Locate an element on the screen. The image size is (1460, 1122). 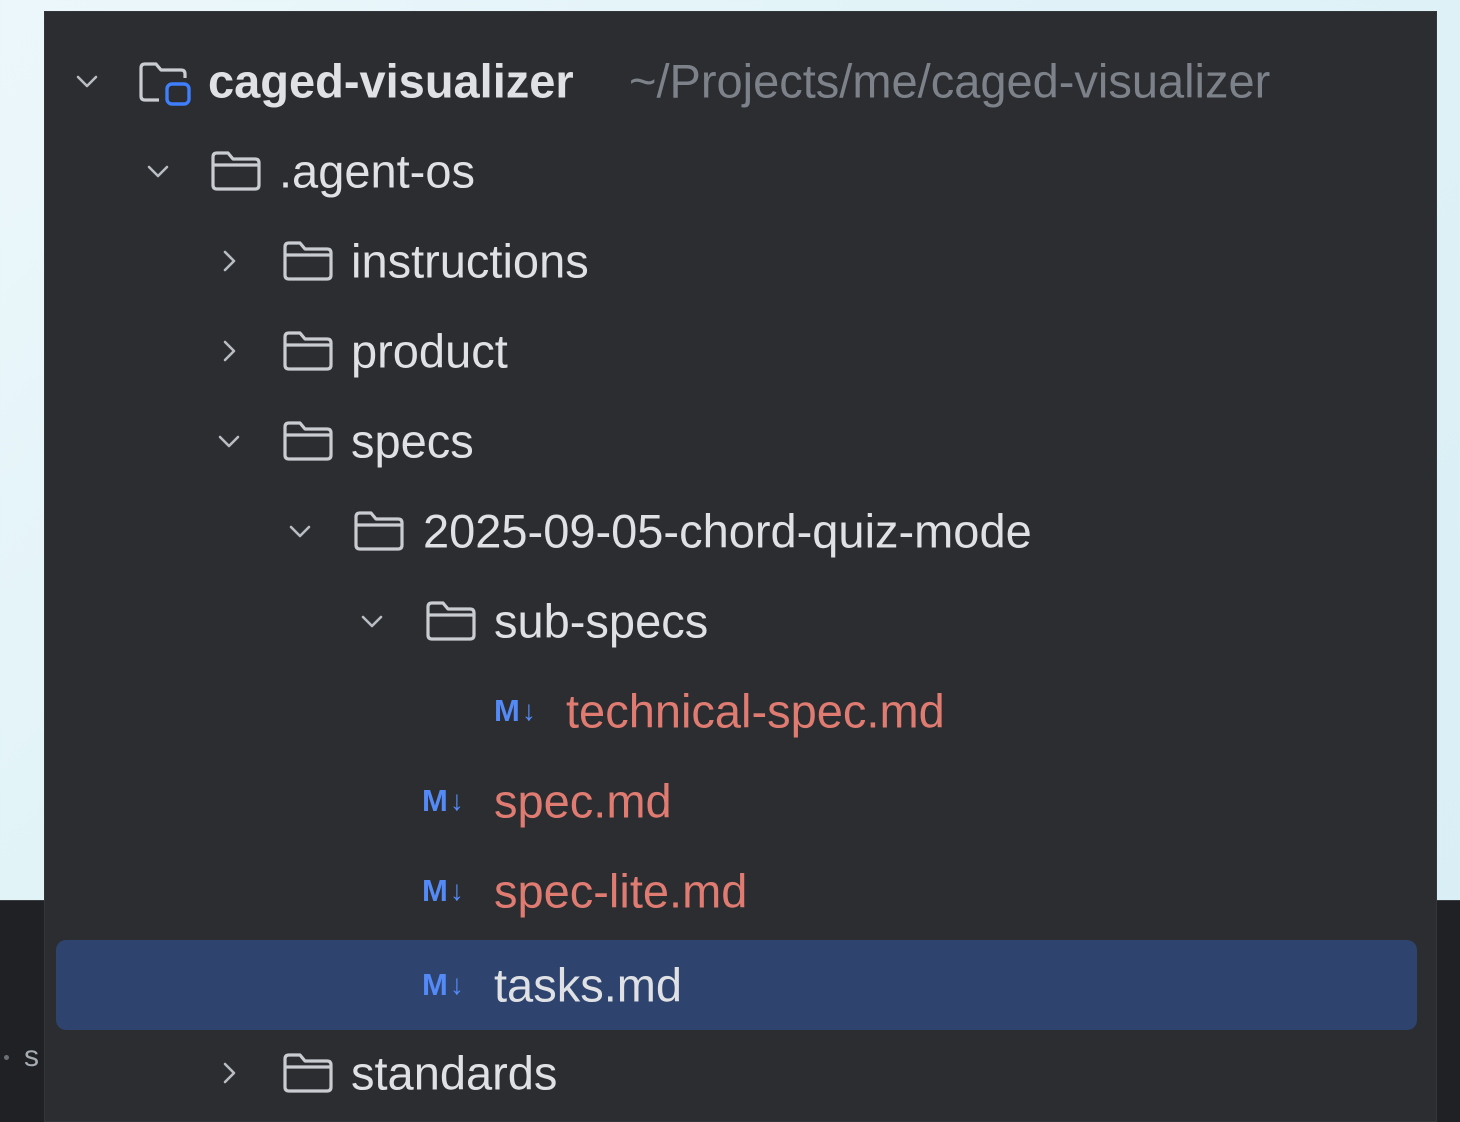
background-dot is located at coordinates (6, 1057).